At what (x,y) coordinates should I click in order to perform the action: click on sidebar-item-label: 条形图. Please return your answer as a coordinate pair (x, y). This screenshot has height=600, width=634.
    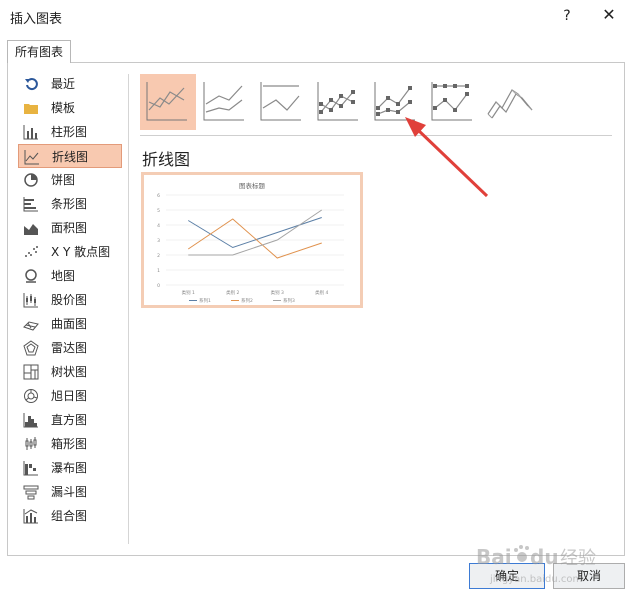
    Looking at the image, I should click on (69, 204).